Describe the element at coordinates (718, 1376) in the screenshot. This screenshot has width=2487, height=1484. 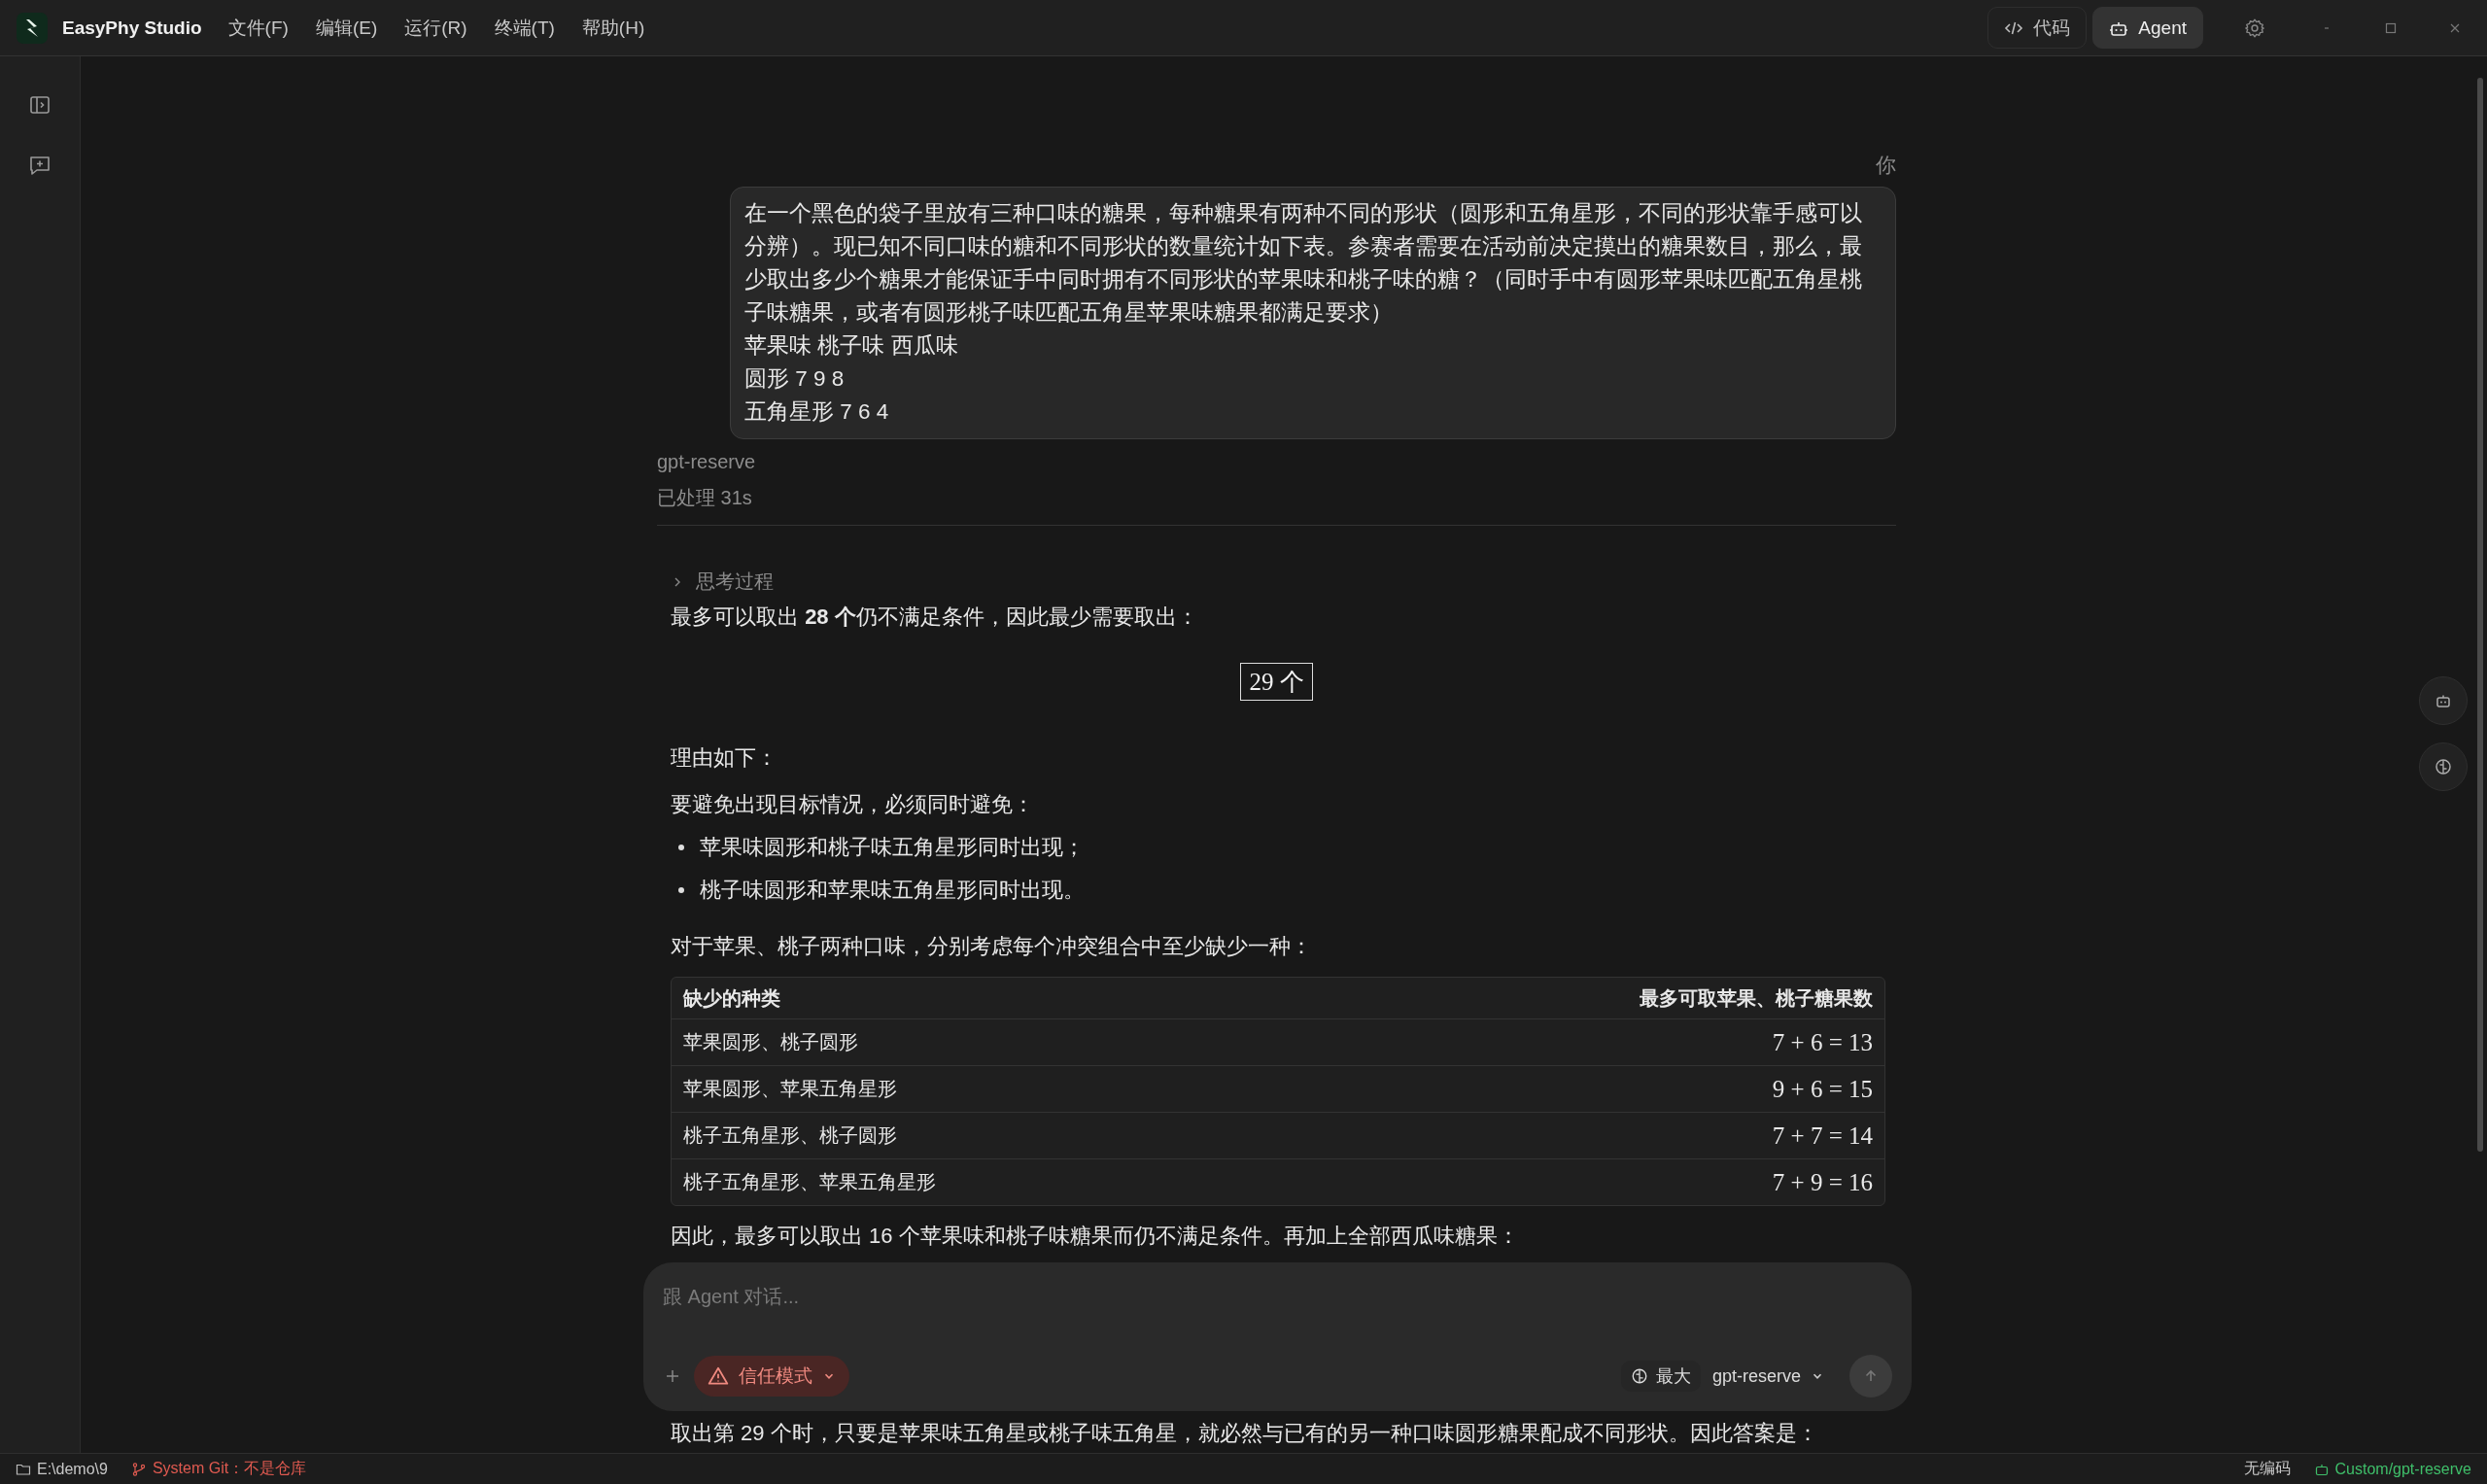
I see `warning-icon` at that location.